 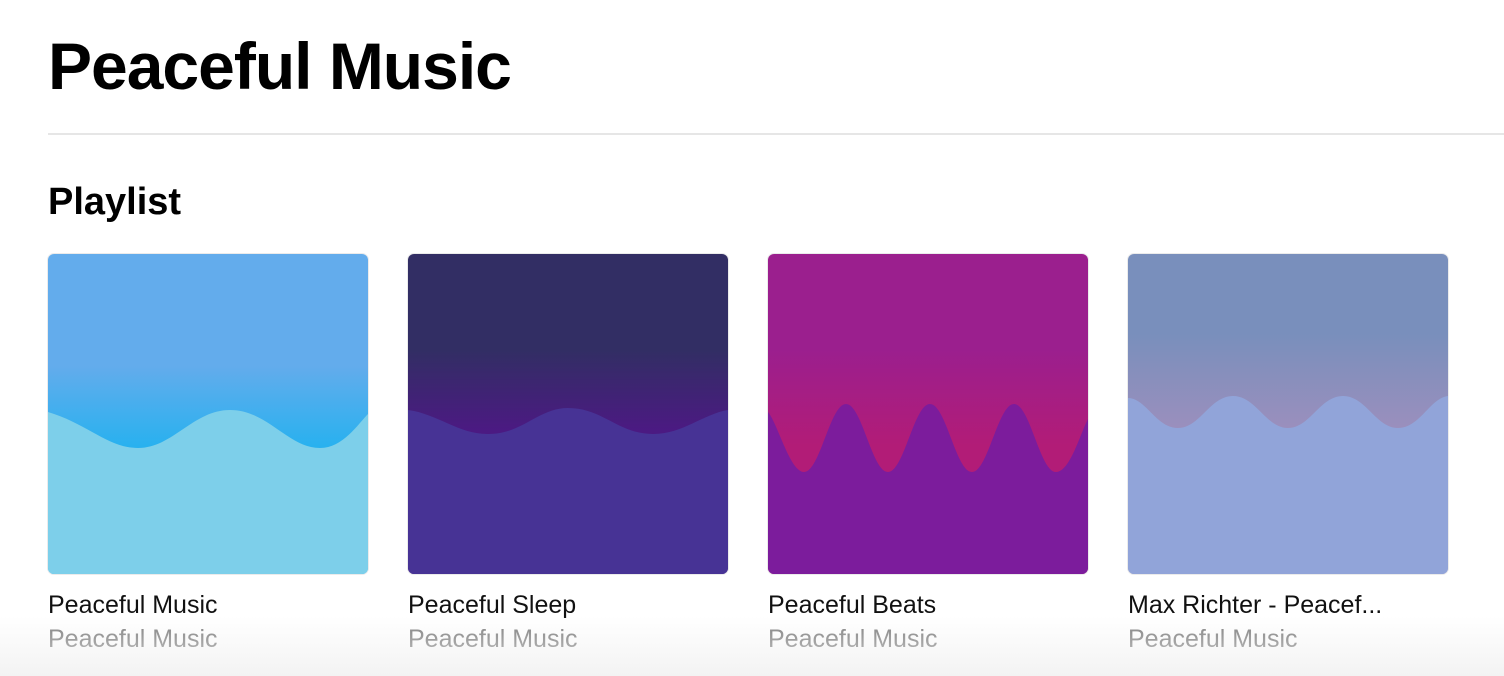 What do you see at coordinates (776, 134) in the screenshot?
I see `header-divider` at bounding box center [776, 134].